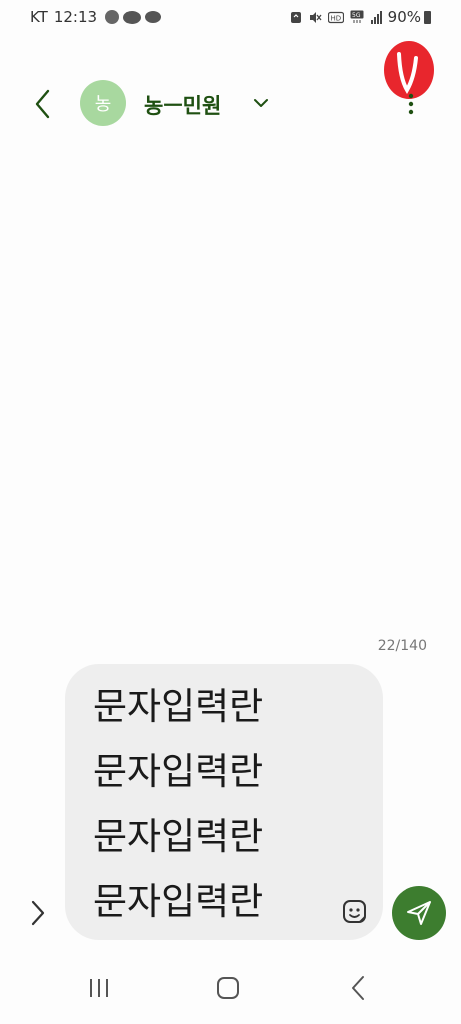  What do you see at coordinates (132, 17) in the screenshot?
I see `kakaotalk-icon` at bounding box center [132, 17].